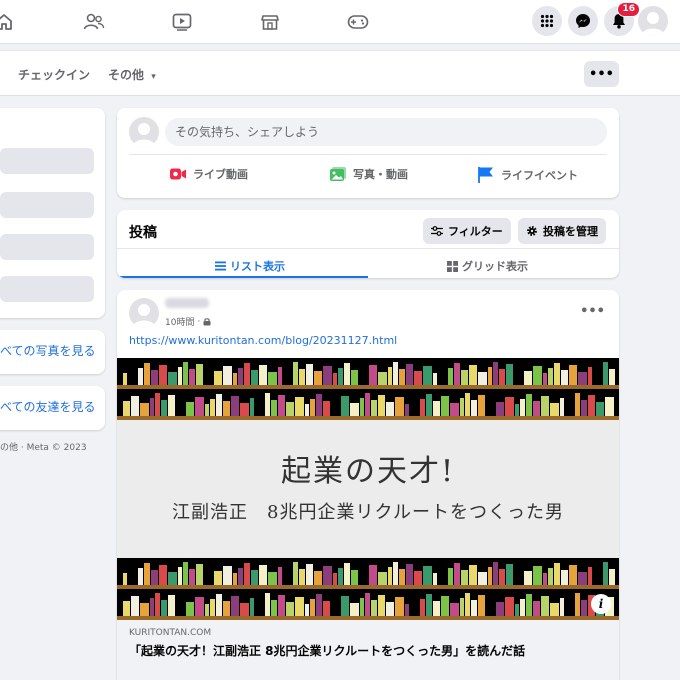  What do you see at coordinates (358, 22) in the screenshot?
I see `gaming-icon` at bounding box center [358, 22].